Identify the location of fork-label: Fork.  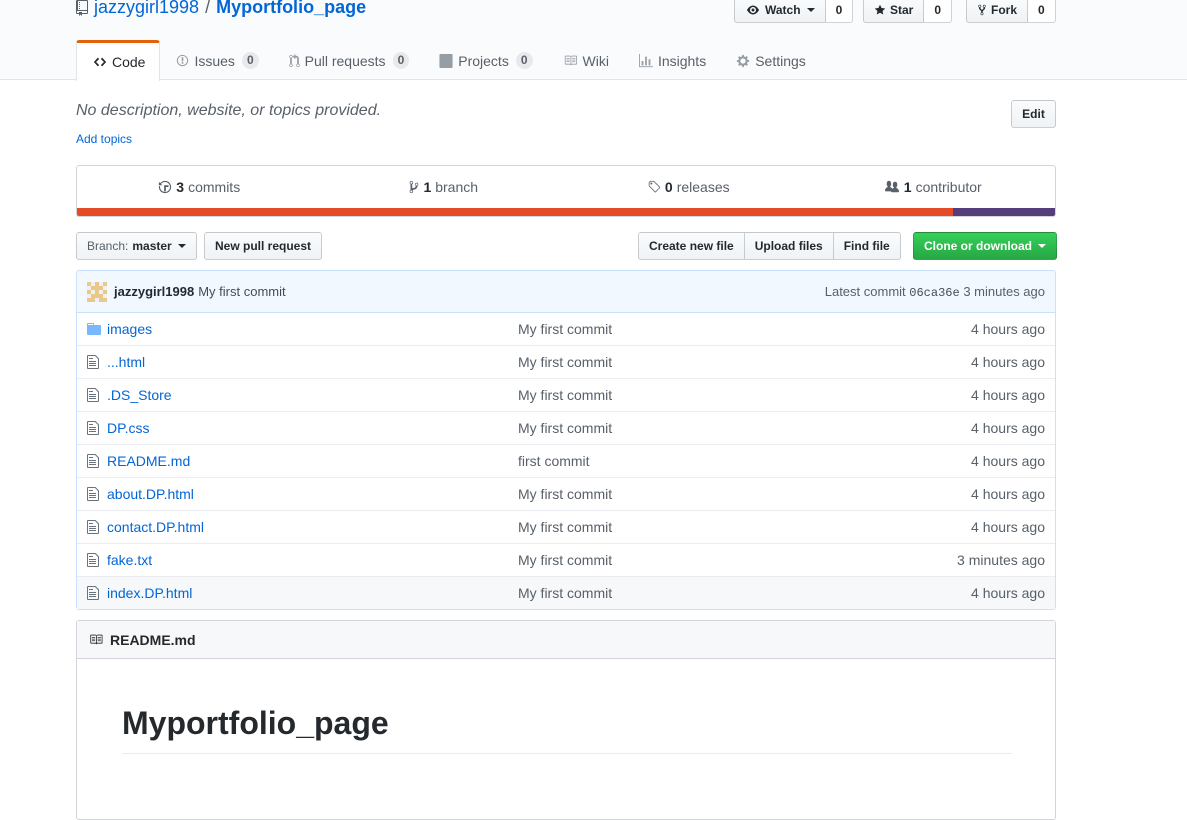
(1004, 10).